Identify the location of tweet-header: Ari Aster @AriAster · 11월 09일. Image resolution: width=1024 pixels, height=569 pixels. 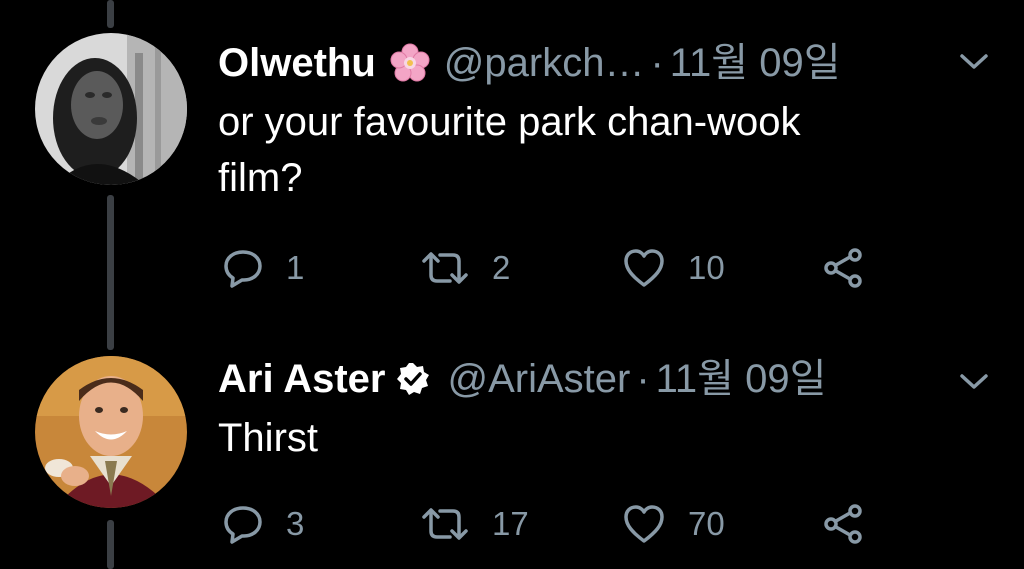
(522, 379).